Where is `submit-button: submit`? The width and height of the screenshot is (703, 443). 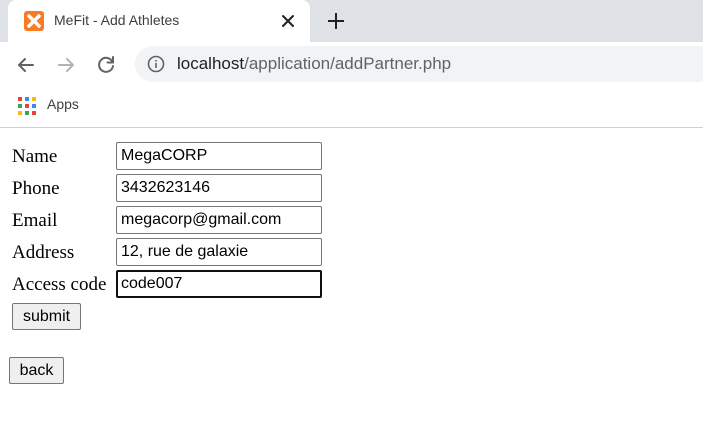
submit-button: submit is located at coordinates (46, 316).